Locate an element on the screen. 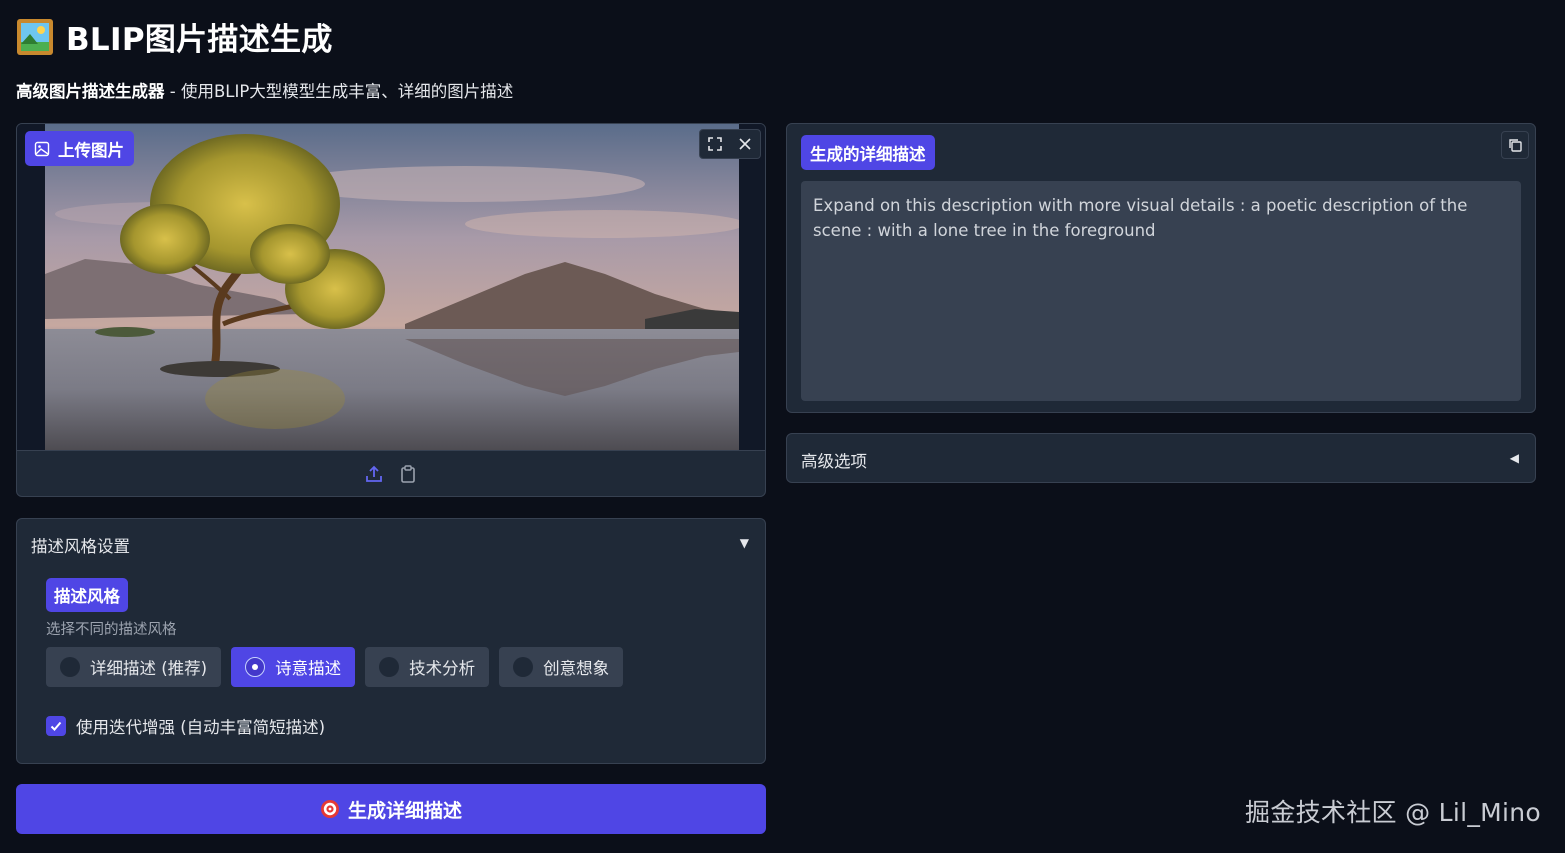  image-toolbar is located at coordinates (730, 144).